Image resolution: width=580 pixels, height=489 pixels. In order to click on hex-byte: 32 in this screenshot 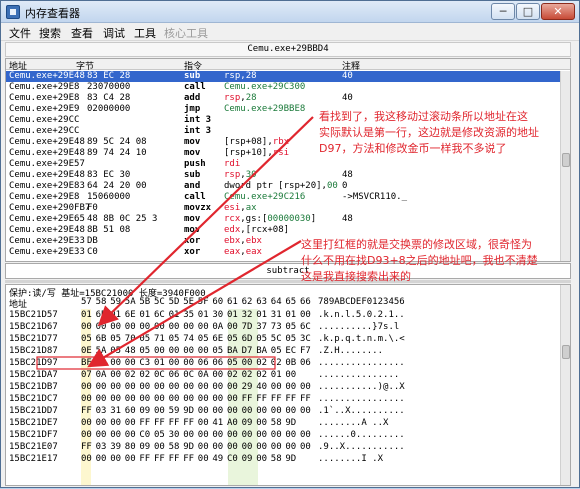, I will do `click(247, 315)`.